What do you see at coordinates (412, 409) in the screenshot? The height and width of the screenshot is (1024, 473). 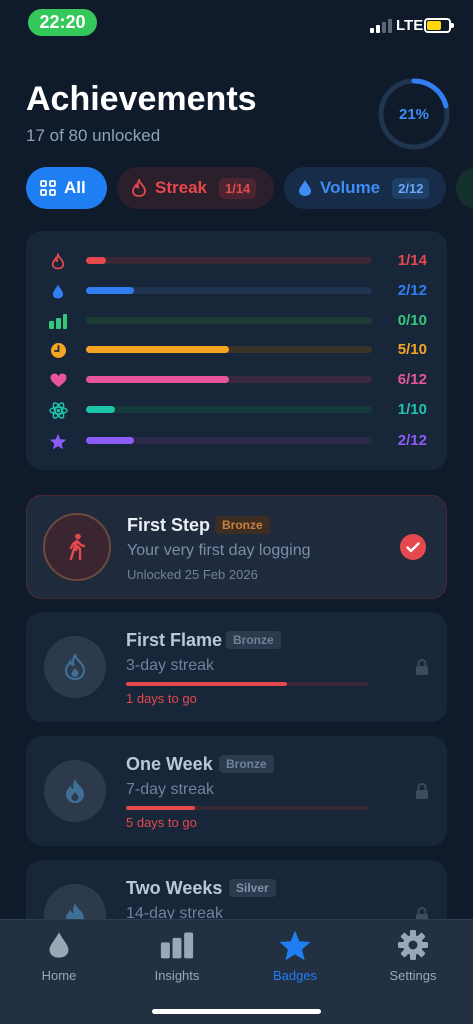 I see `category-value: 1/10` at bounding box center [412, 409].